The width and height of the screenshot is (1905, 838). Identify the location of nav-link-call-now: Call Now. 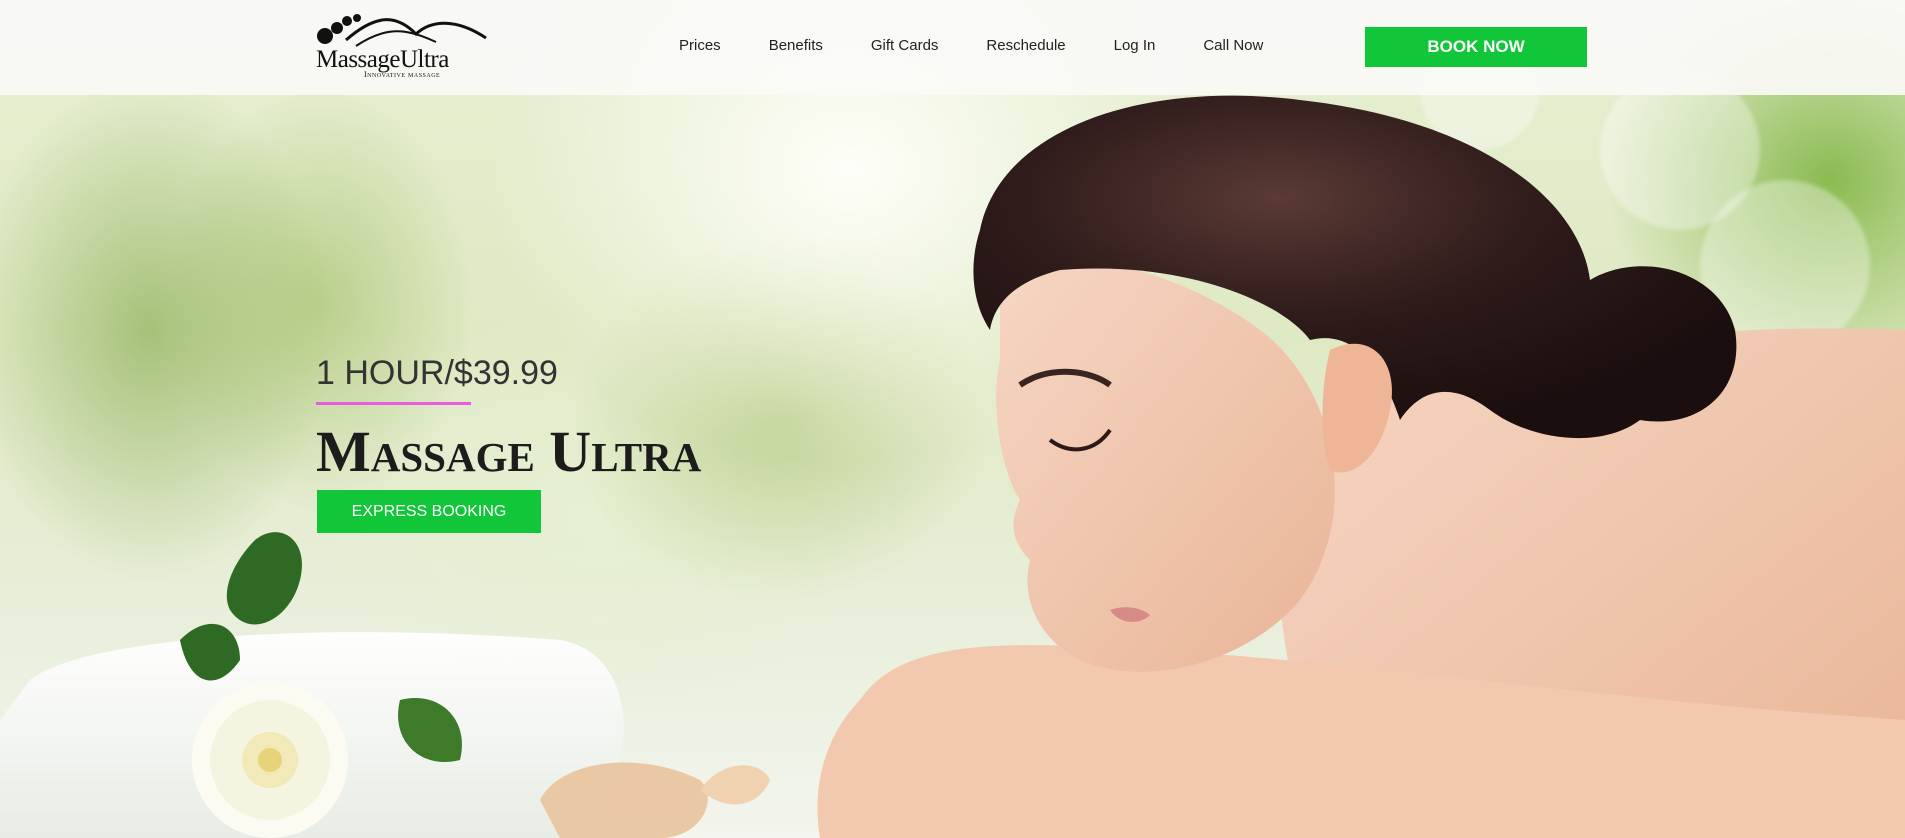
(1233, 47).